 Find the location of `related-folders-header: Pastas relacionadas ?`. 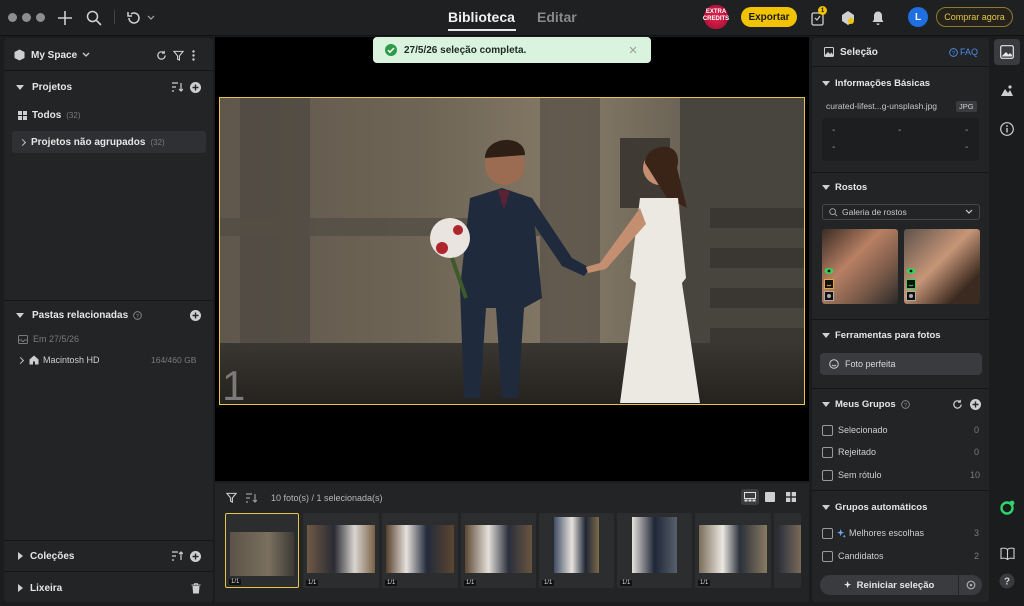

related-folders-header: Pastas relacionadas ? is located at coordinates (108, 315).